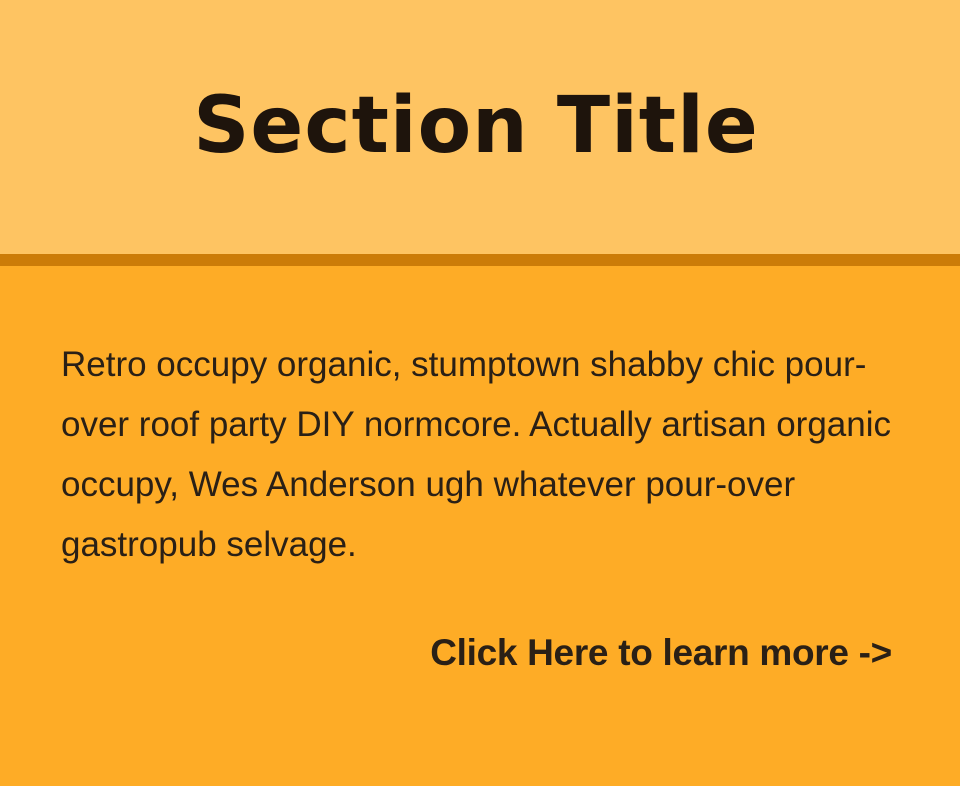 The height and width of the screenshot is (786, 960). I want to click on section-title: Section Title, so click(476, 126).